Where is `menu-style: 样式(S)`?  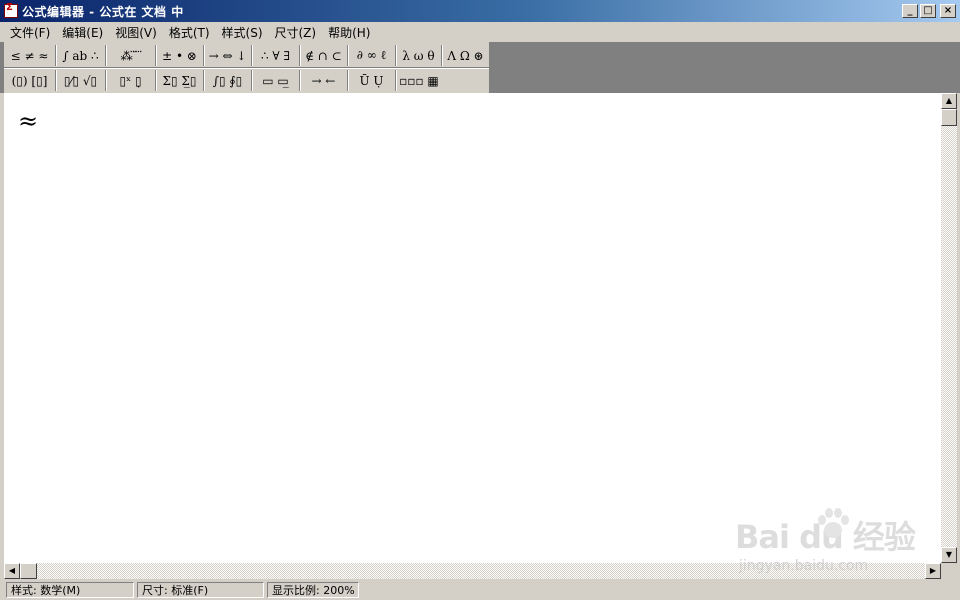
menu-style: 样式(S) is located at coordinates (242, 32).